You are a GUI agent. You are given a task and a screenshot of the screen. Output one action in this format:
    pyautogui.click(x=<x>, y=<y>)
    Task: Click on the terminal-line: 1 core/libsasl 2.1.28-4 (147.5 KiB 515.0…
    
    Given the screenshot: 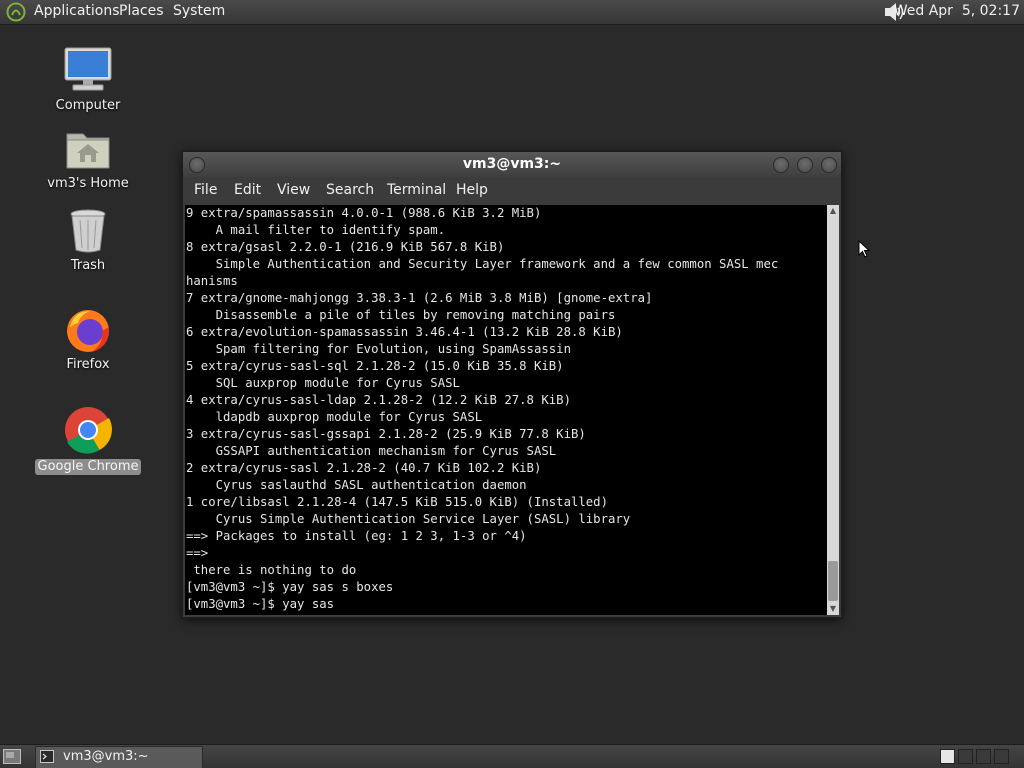 What is the action you would take?
    pyautogui.click(x=397, y=502)
    